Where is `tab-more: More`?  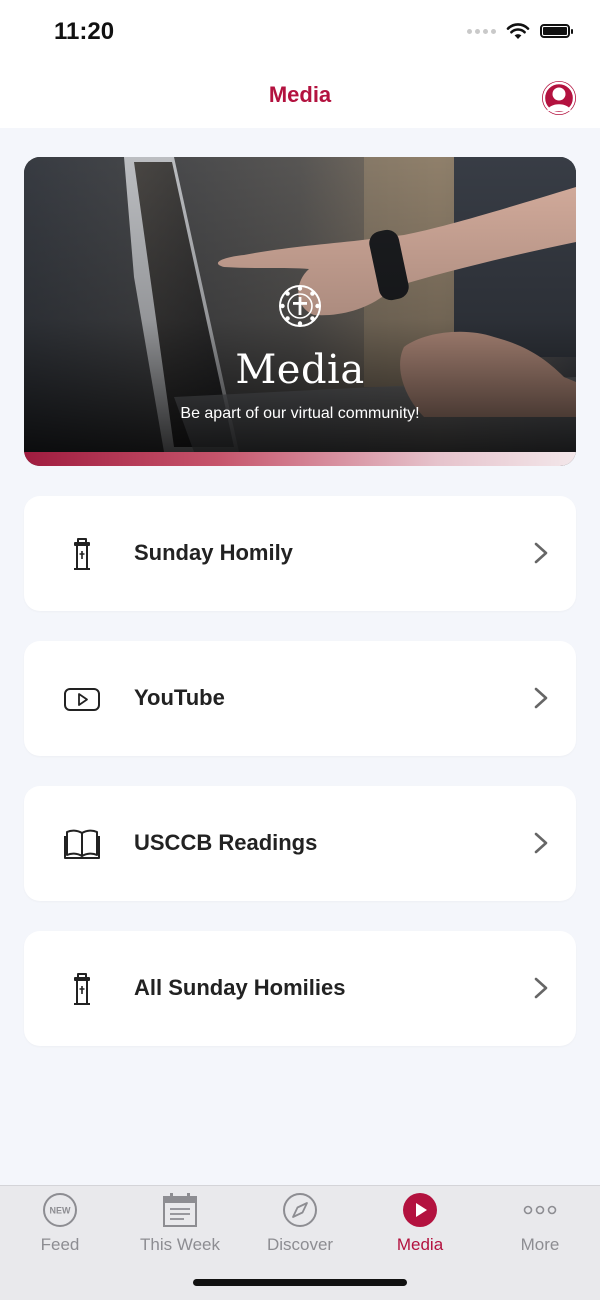
tab-more: More is located at coordinates (540, 1226).